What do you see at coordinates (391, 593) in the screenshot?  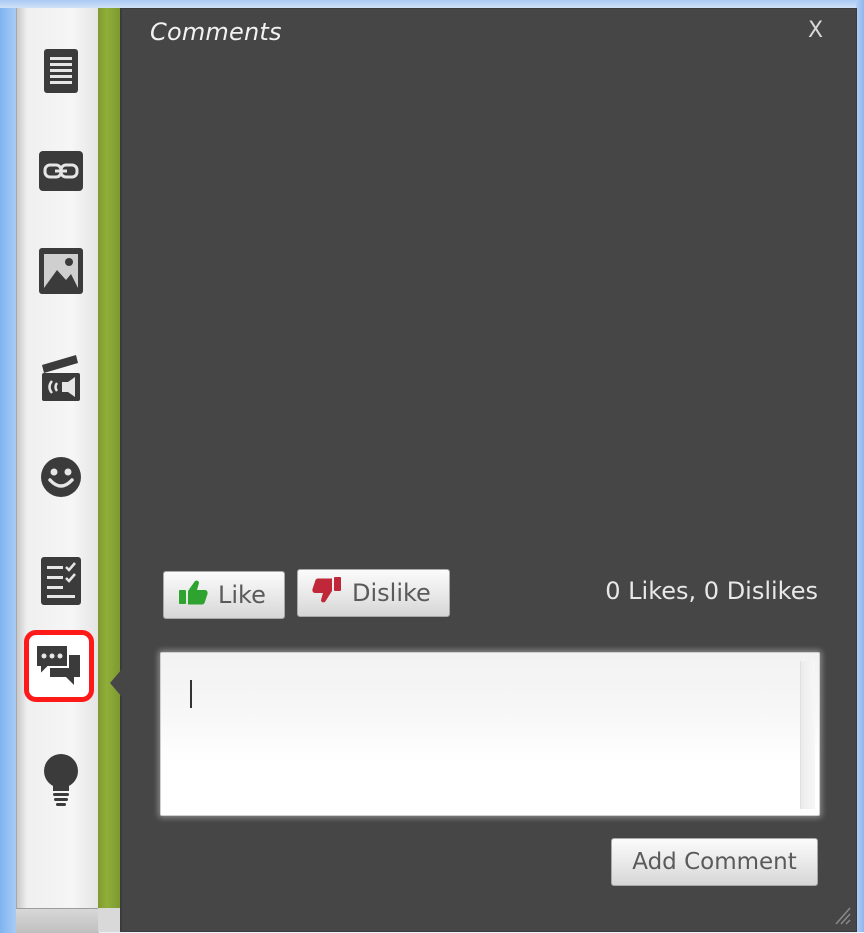 I see `dislike-label: Dislike` at bounding box center [391, 593].